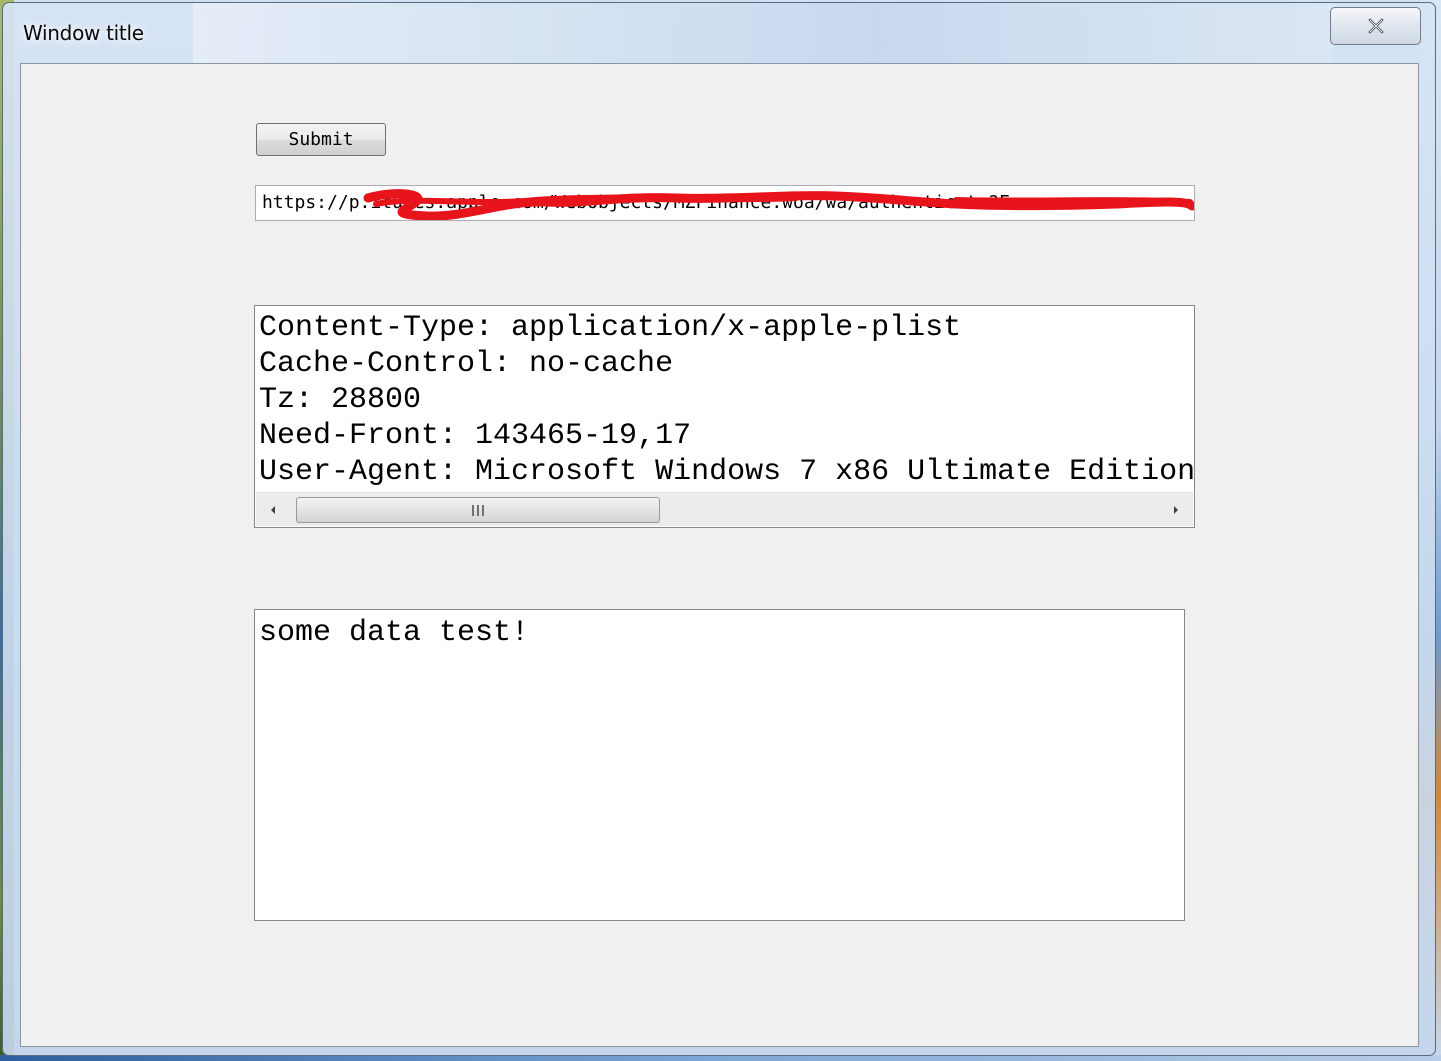  I want to click on horizontal-scrollbar, so click(724, 509).